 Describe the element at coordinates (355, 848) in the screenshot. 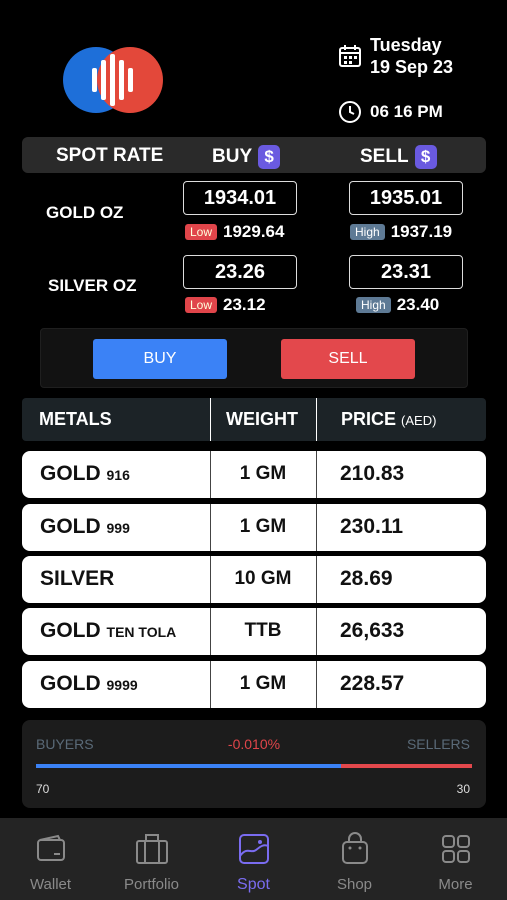

I see `shopping-bag-icon` at that location.